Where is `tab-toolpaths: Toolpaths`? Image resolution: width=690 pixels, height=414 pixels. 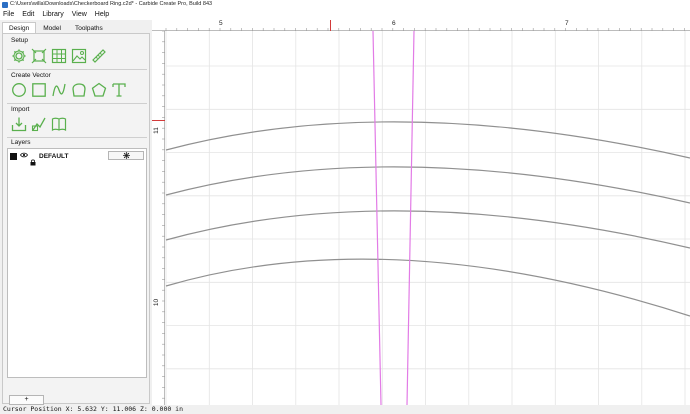 tab-toolpaths: Toolpaths is located at coordinates (89, 27).